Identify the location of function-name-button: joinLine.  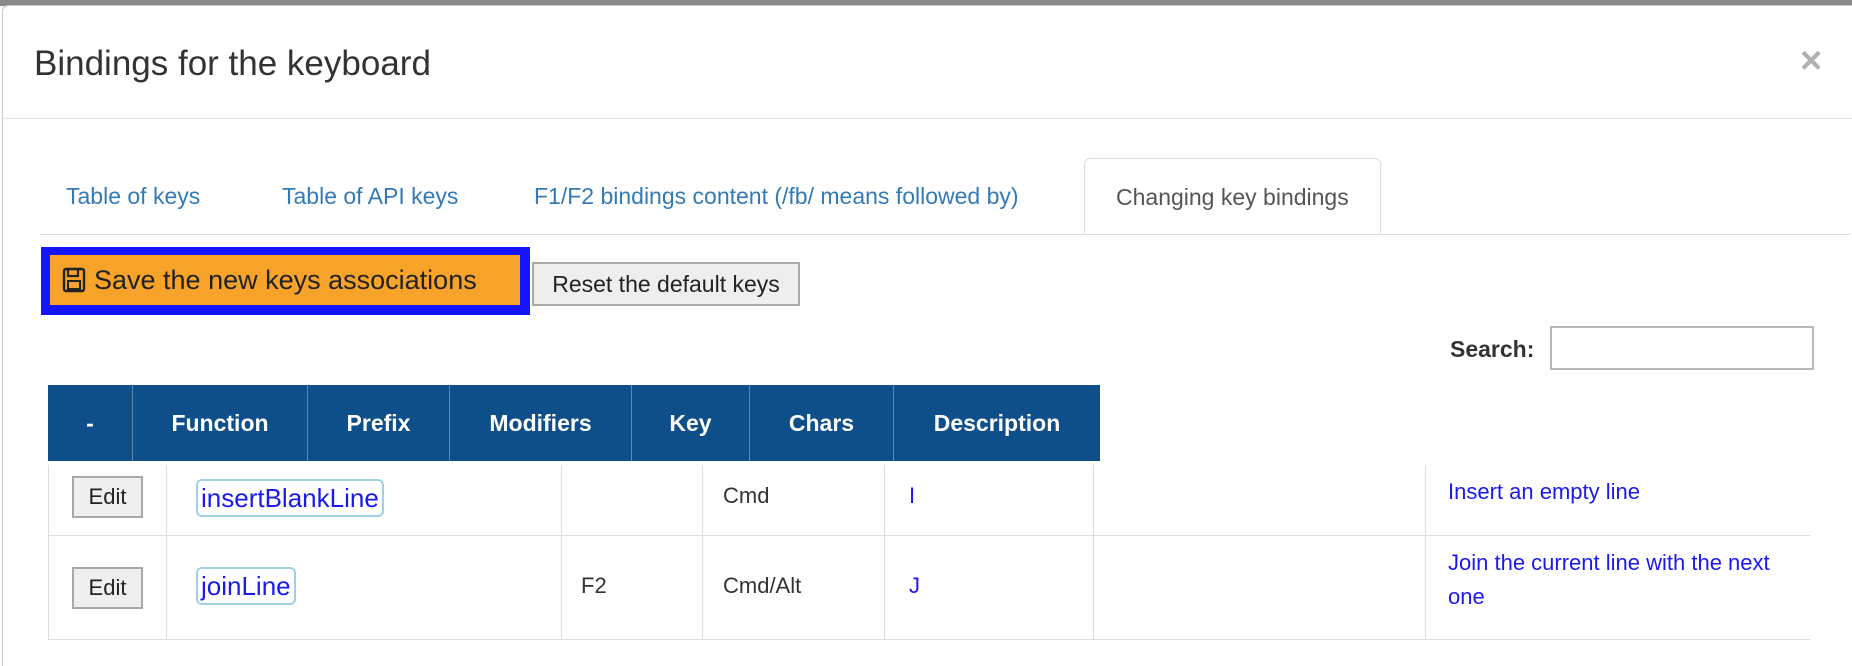
(246, 586).